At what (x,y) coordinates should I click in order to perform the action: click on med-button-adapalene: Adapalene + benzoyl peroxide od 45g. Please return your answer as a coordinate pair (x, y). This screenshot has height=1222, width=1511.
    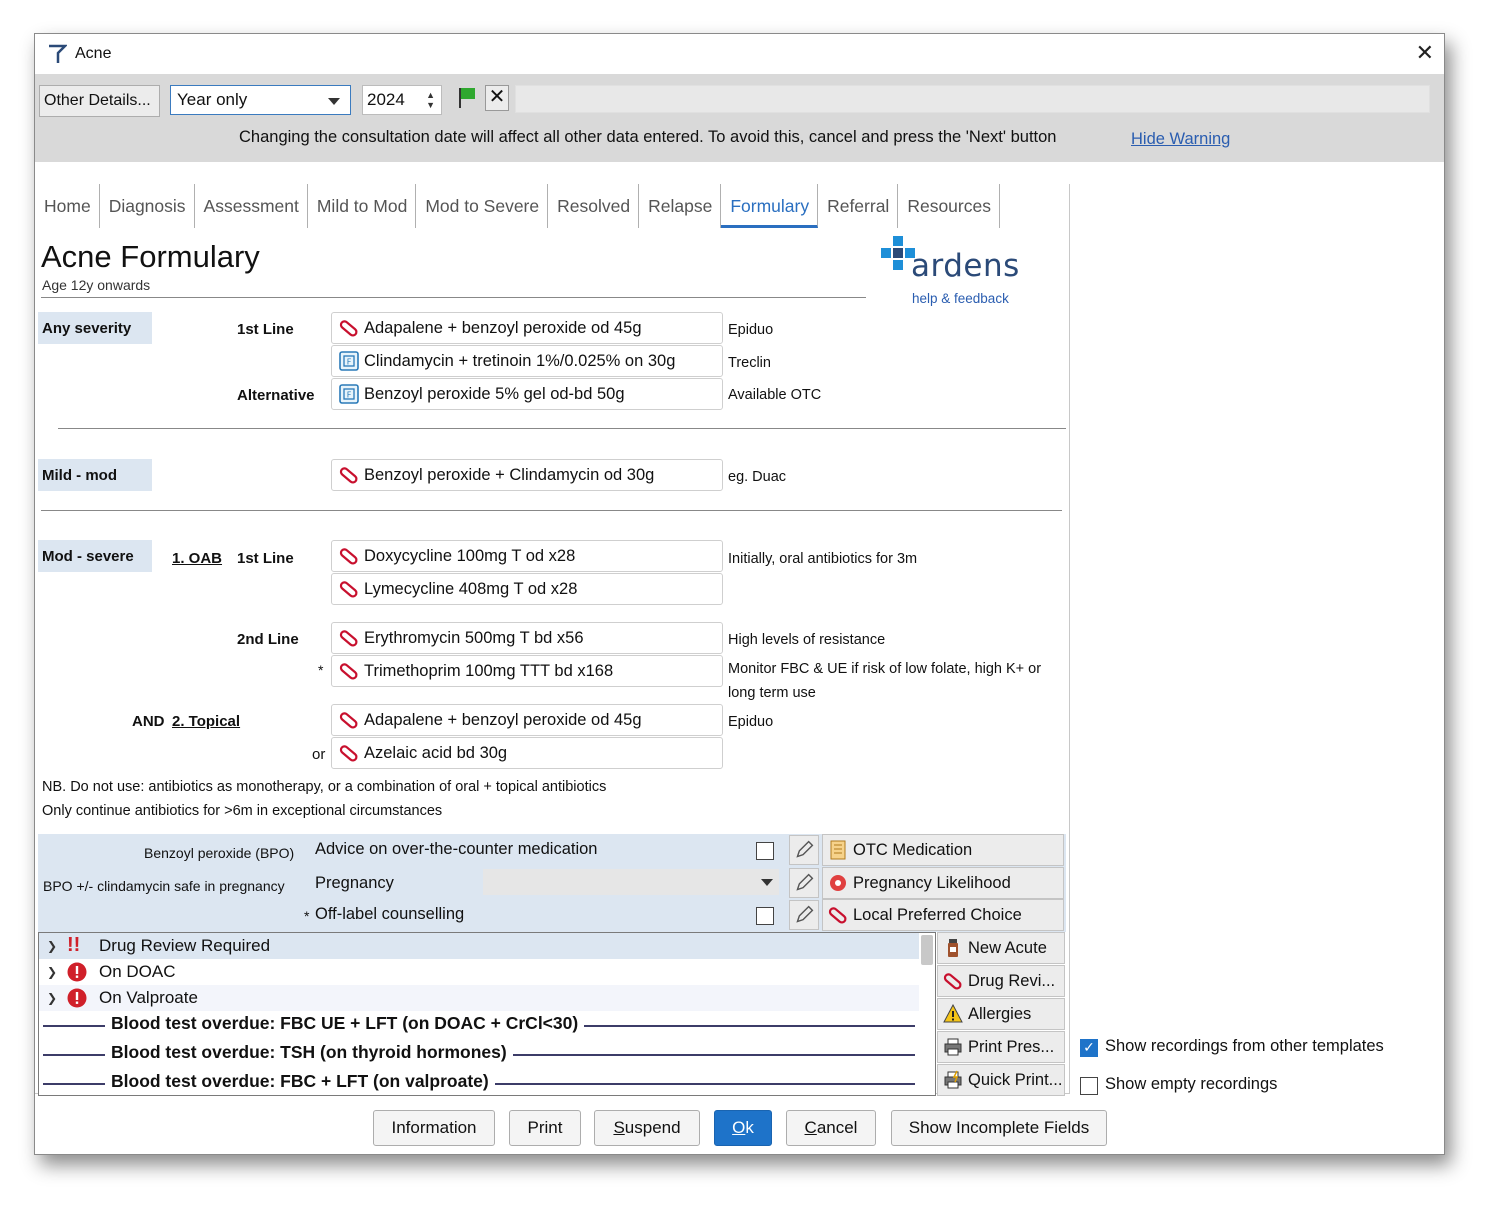
    Looking at the image, I should click on (527, 328).